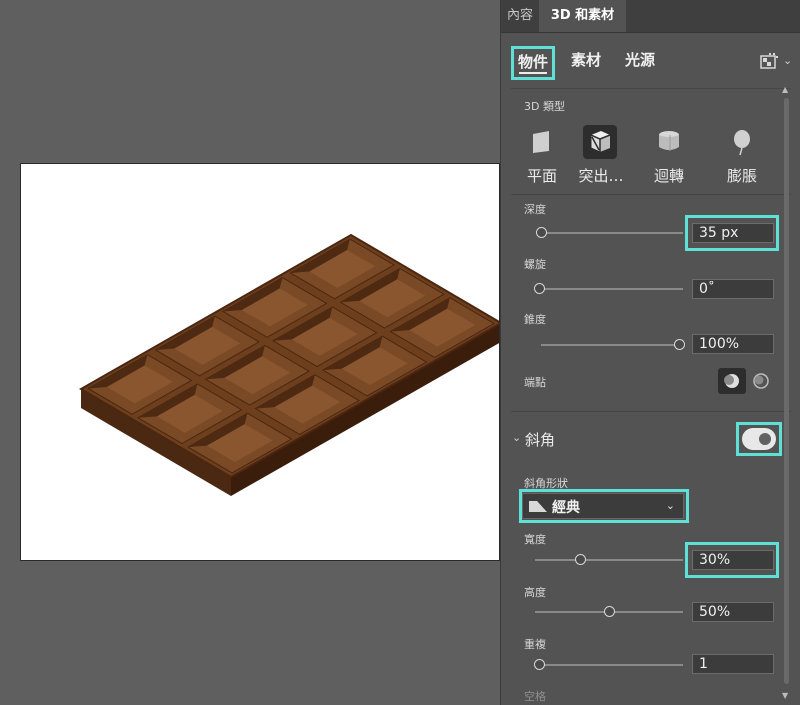  I want to click on cap-off-button, so click(761, 381).